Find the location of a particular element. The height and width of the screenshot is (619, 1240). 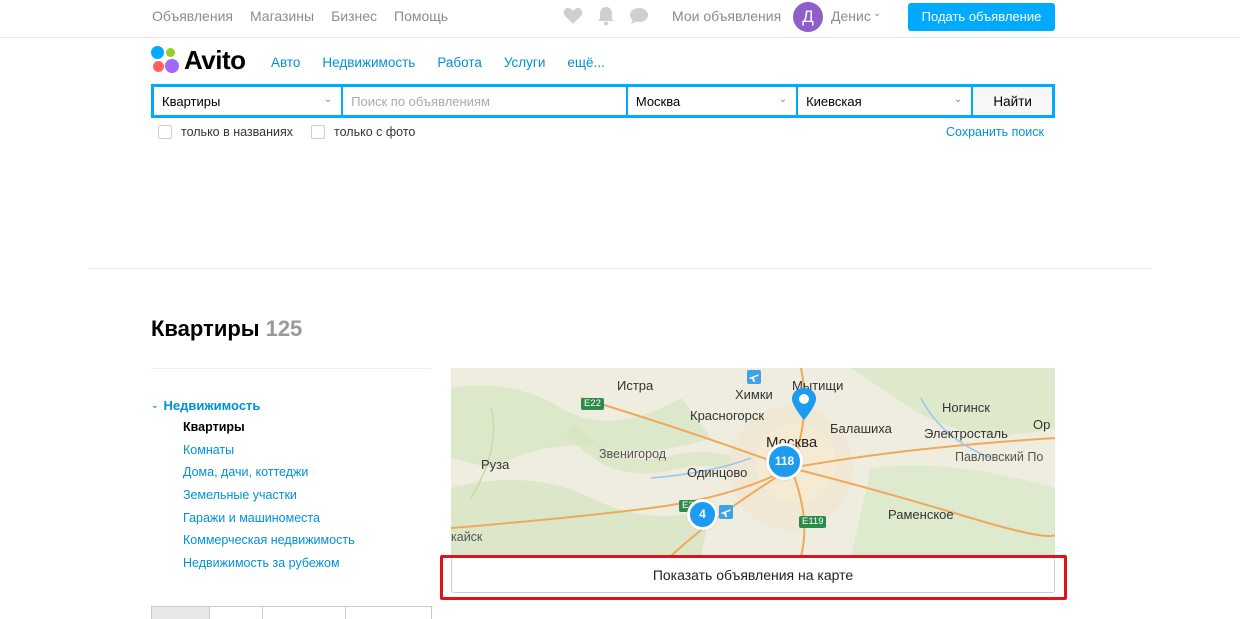

top-link-ads: Объявления is located at coordinates (192, 16).